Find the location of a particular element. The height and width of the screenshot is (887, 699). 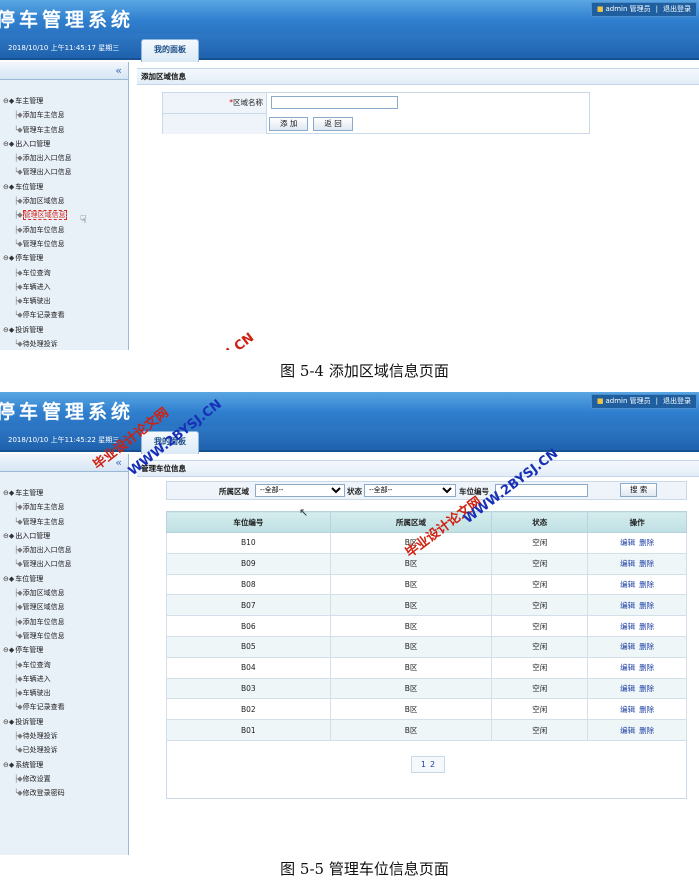

figure-caption-5-5: 图 5-5 管理车位信息页面 is located at coordinates (364, 869).